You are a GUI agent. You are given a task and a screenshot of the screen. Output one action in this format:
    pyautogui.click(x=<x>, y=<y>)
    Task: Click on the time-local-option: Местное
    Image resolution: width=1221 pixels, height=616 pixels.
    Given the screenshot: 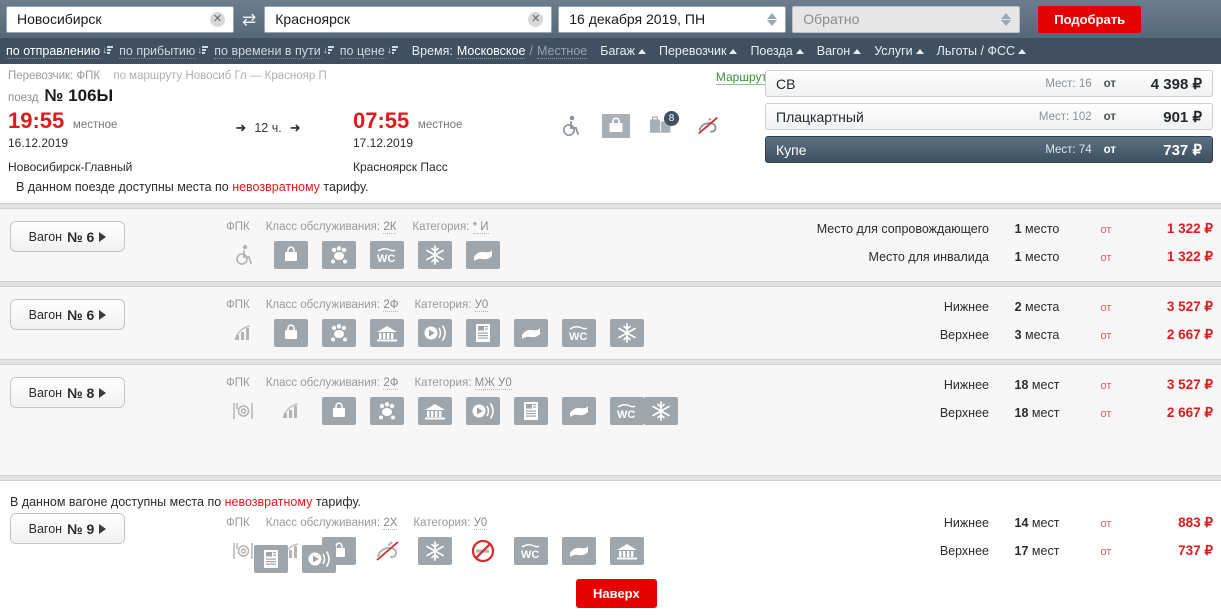 What is the action you would take?
    pyautogui.click(x=562, y=51)
    